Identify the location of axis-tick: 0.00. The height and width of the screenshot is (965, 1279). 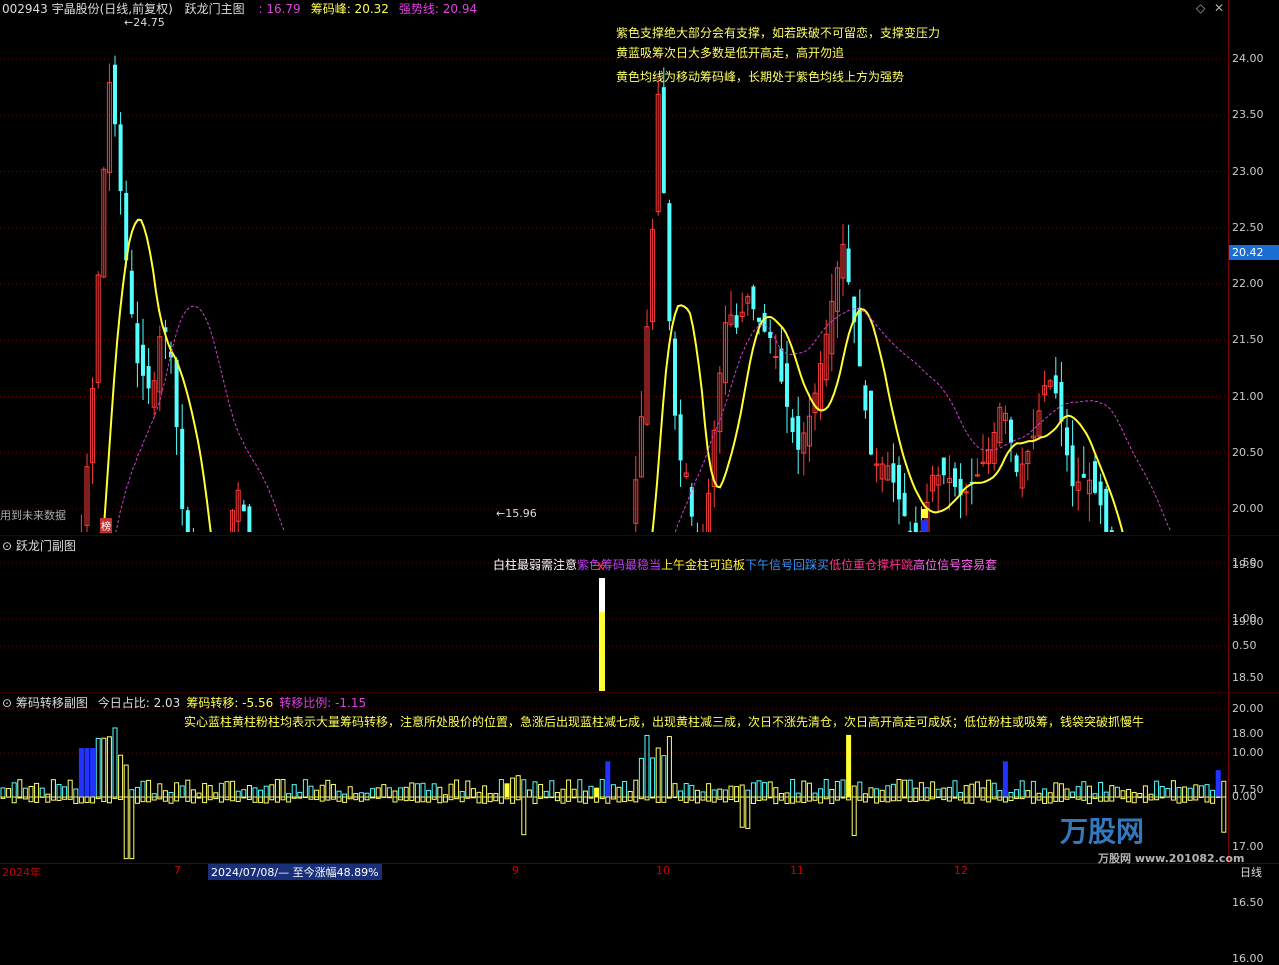
(1244, 796).